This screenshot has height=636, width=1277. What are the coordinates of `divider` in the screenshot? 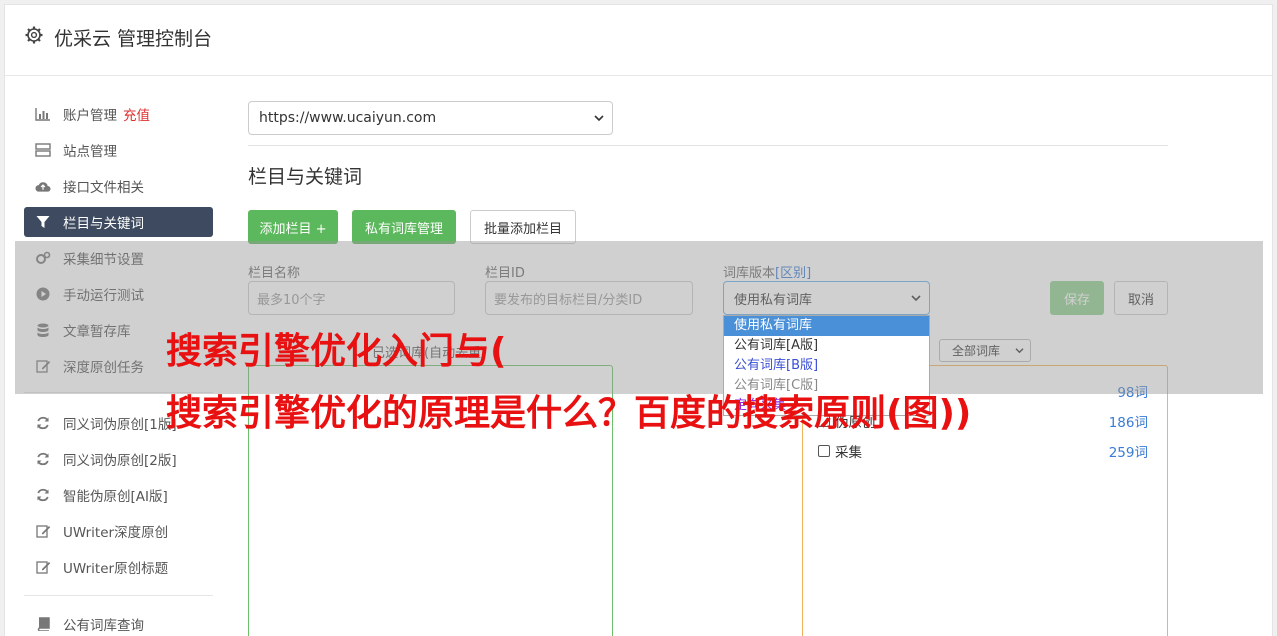 It's located at (708, 145).